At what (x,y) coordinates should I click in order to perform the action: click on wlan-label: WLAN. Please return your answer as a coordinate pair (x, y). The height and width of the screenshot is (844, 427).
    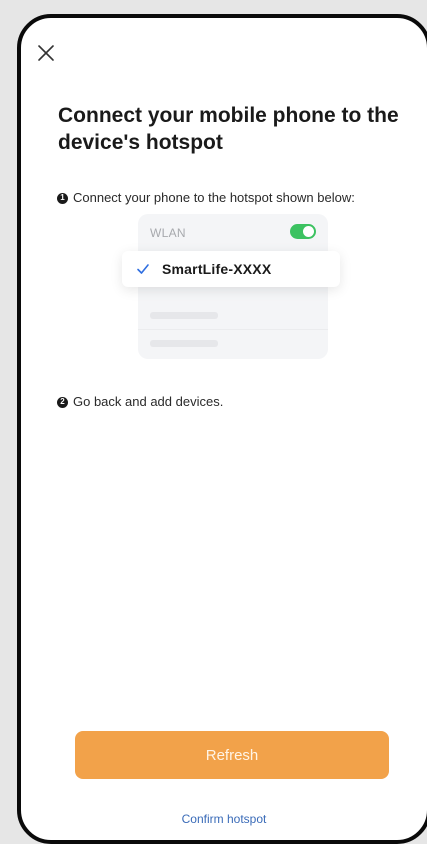
    Looking at the image, I should click on (168, 233).